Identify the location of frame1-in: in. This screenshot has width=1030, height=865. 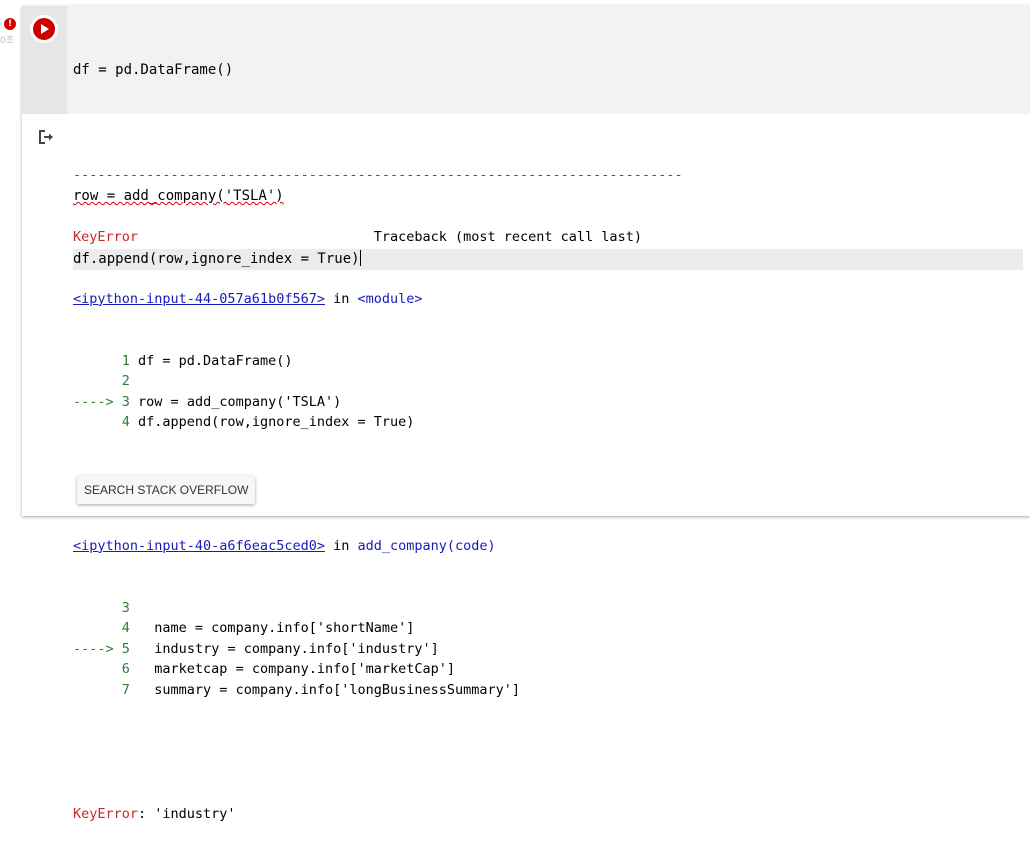
(341, 298).